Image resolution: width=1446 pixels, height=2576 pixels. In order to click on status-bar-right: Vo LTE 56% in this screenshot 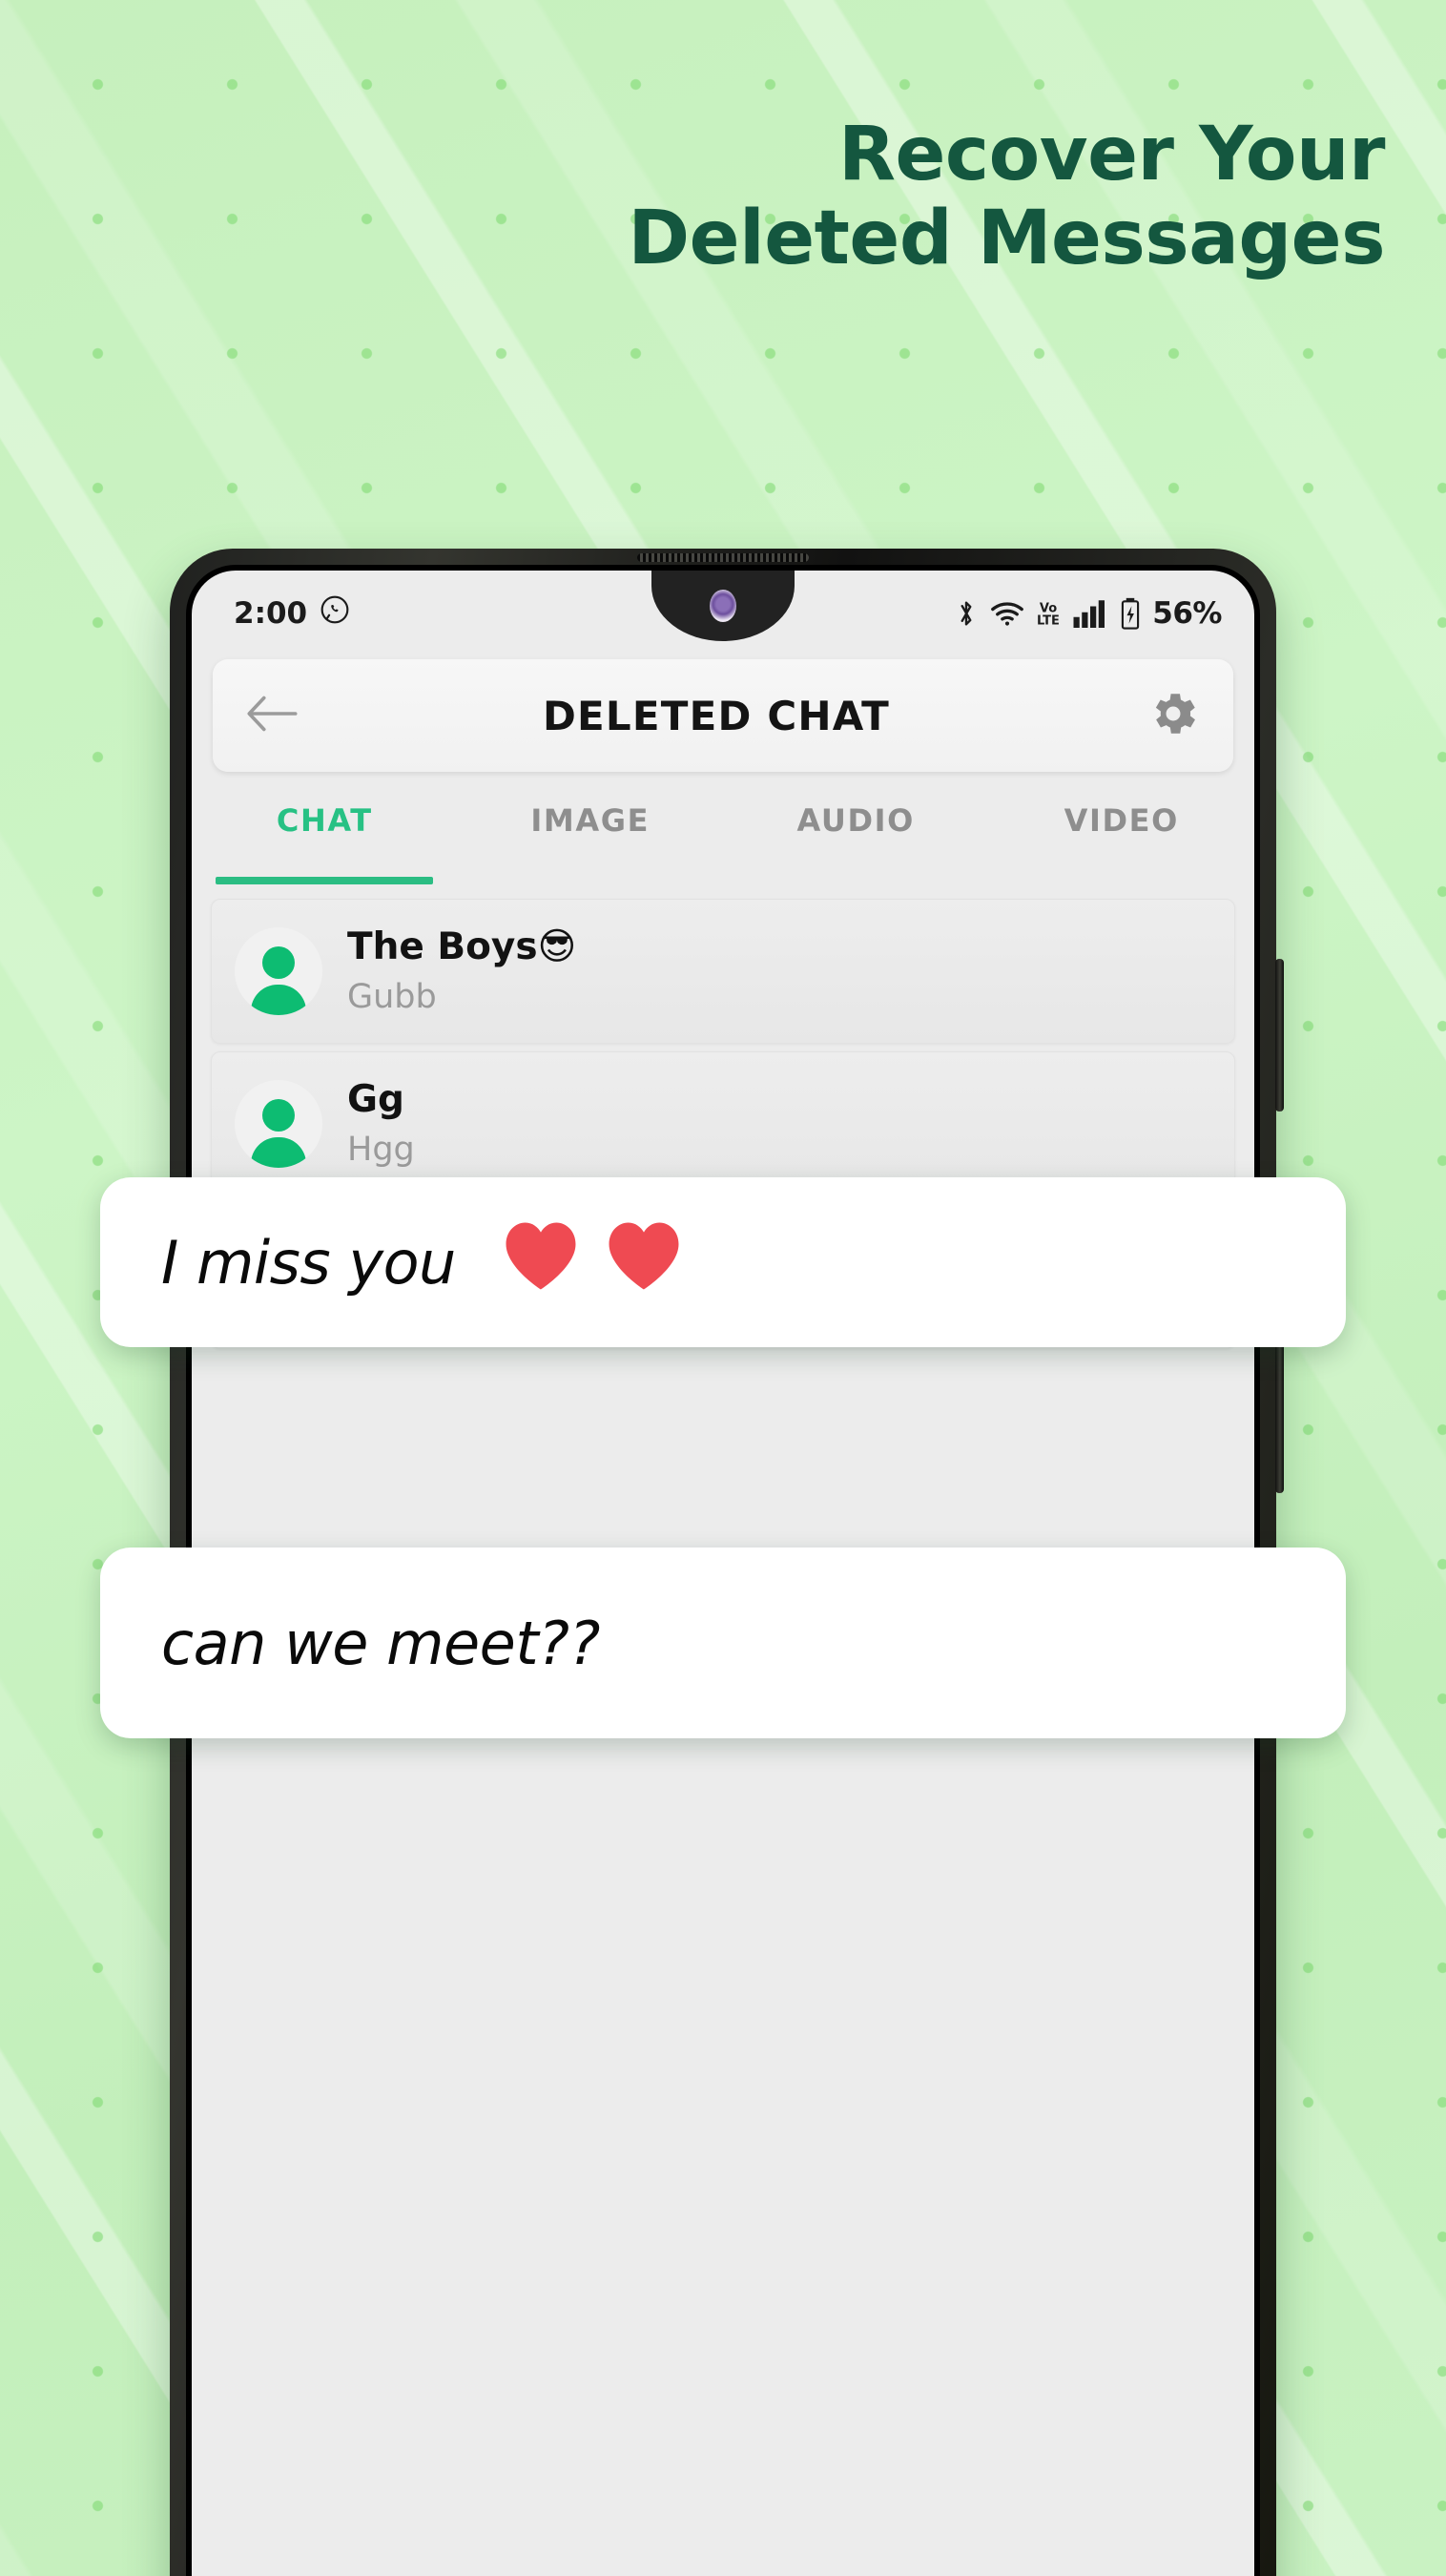, I will do `click(1088, 613)`.